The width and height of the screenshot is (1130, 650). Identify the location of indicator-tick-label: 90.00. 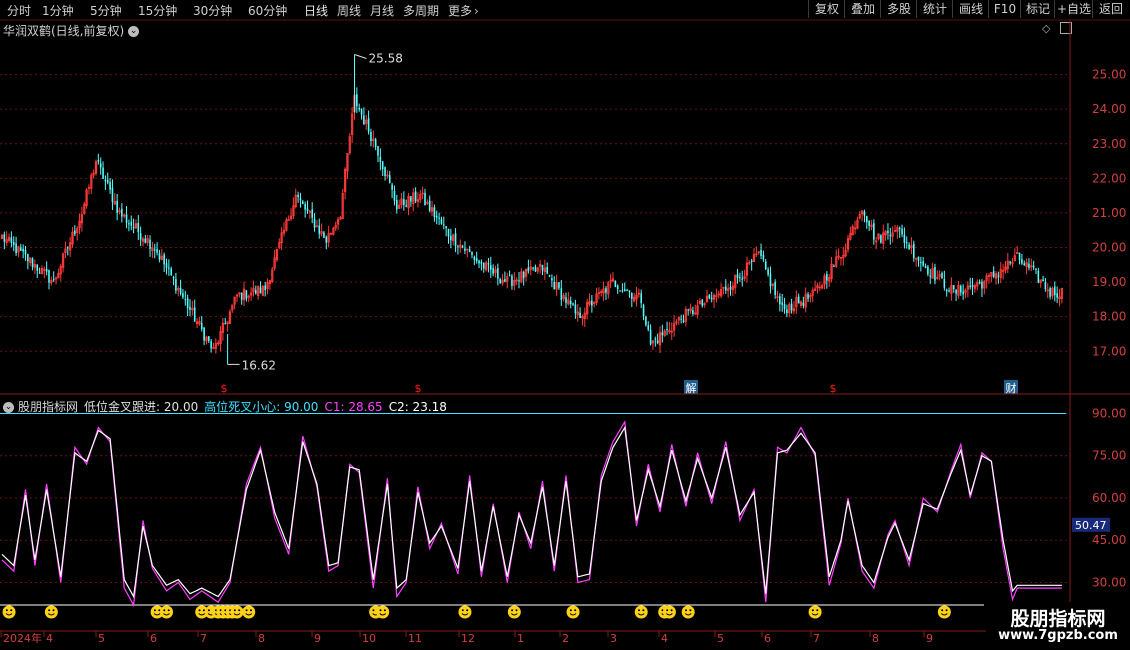
(1109, 413).